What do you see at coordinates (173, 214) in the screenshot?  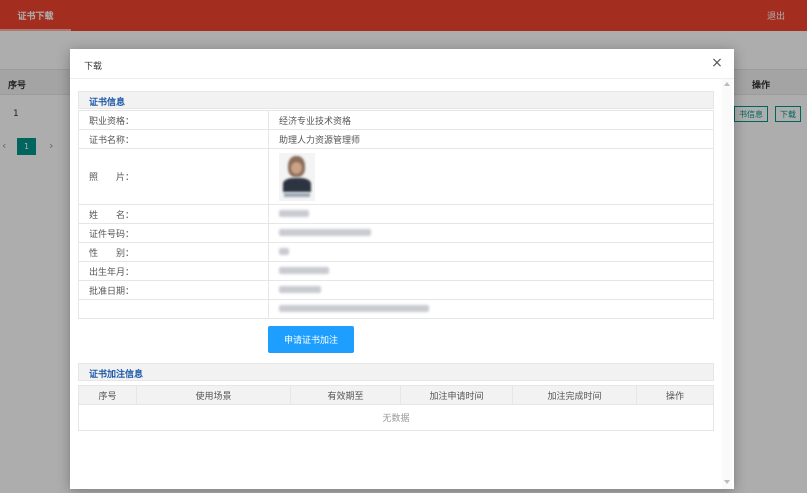 I see `field-label: 姓 名：` at bounding box center [173, 214].